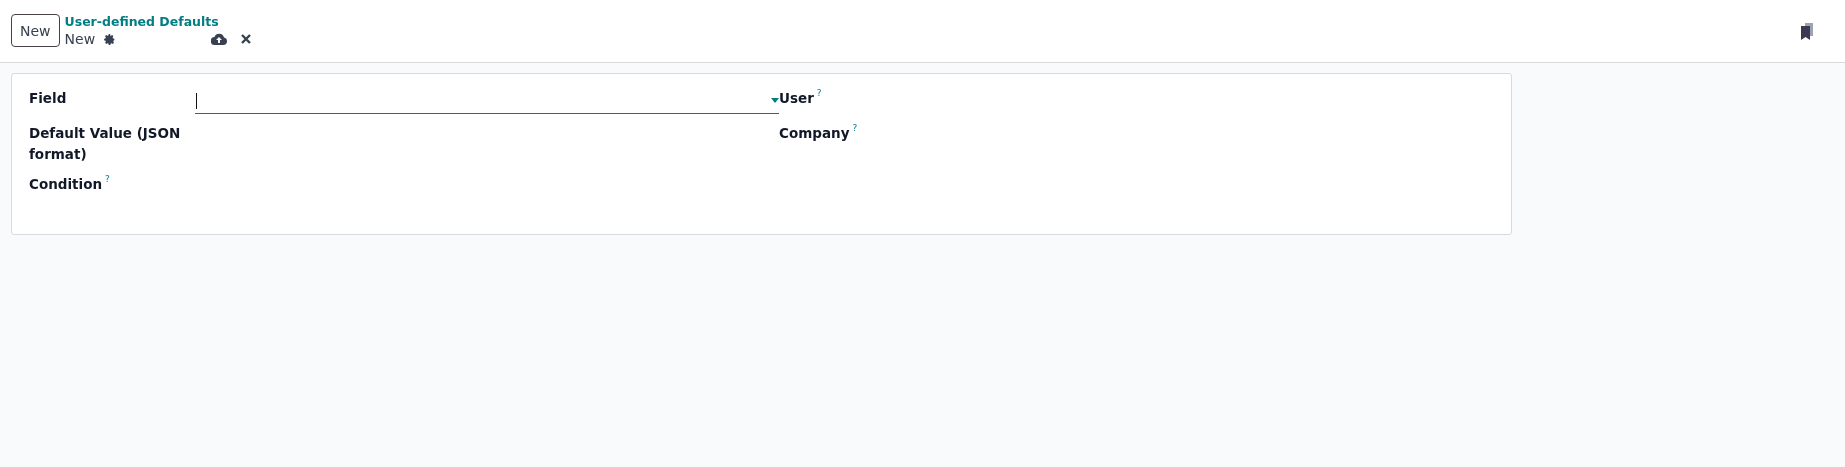 The image size is (1845, 467). What do you see at coordinates (158, 22) in the screenshot?
I see `breadcrumb-link: User-defined Defaults` at bounding box center [158, 22].